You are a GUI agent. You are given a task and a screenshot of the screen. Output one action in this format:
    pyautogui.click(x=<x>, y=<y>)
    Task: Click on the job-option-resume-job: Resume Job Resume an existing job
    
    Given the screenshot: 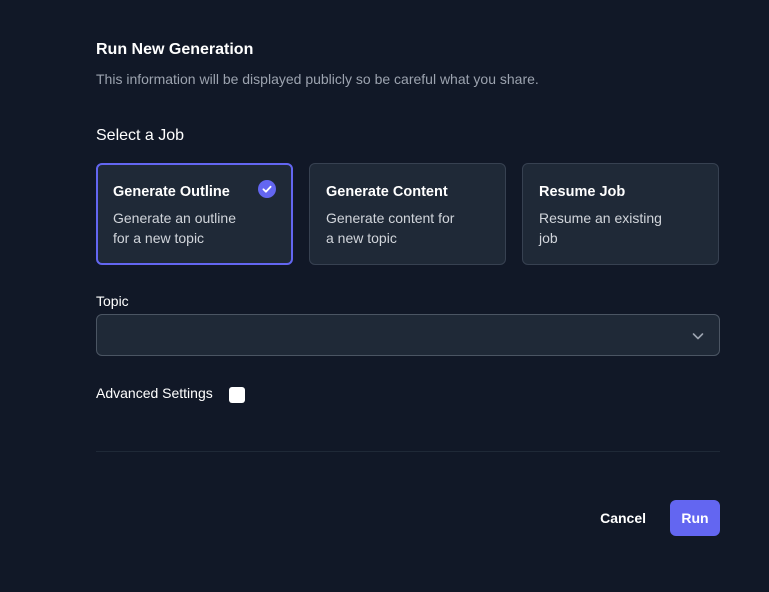 What is the action you would take?
    pyautogui.click(x=620, y=214)
    